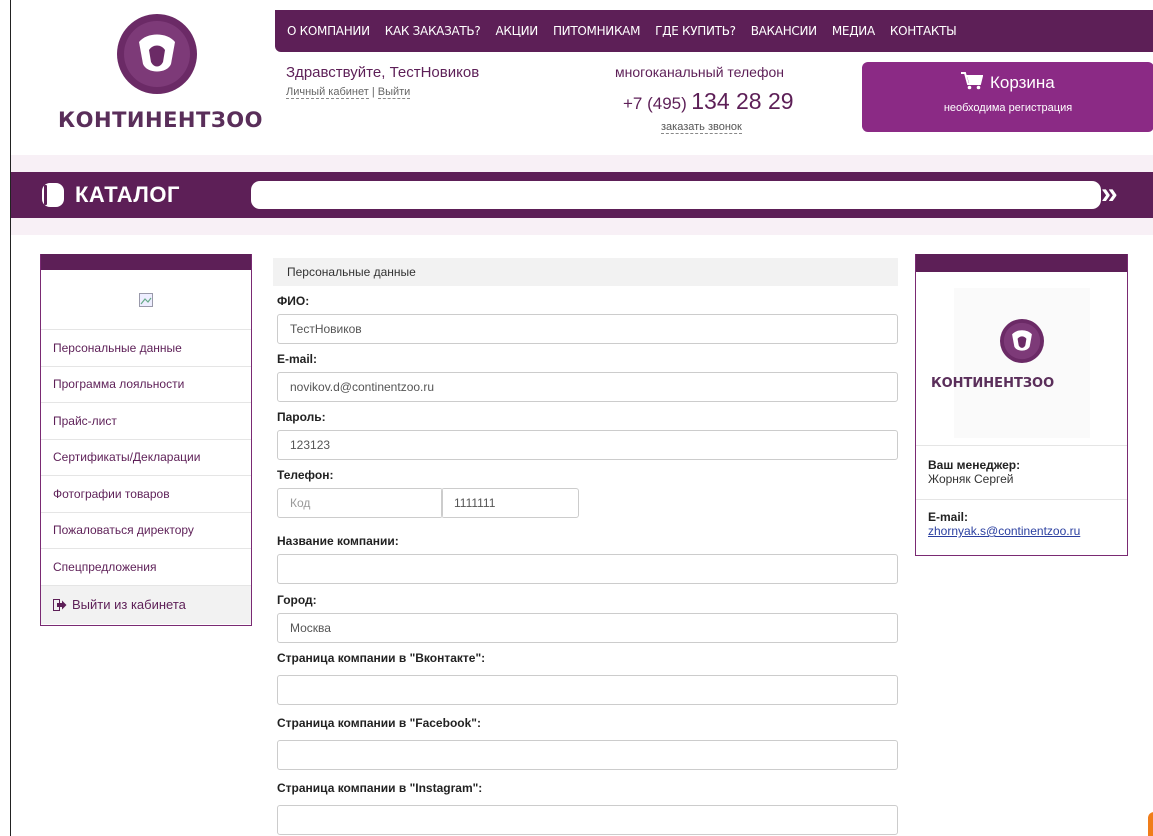 The image size is (1153, 836). I want to click on user-links: Личный кабинет | Выйти, so click(348, 92).